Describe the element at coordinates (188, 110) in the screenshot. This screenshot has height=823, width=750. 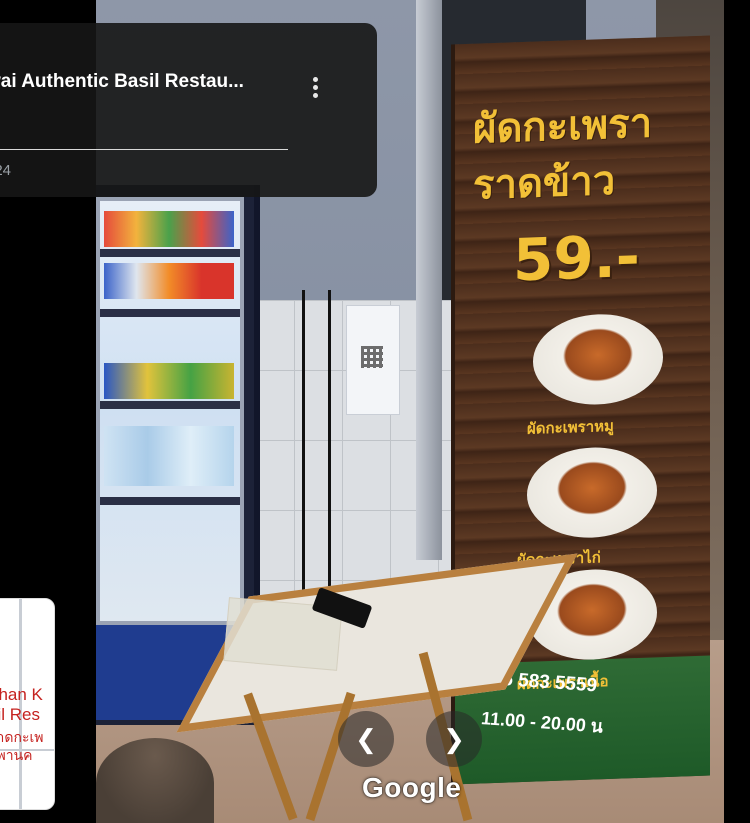
I see `place-info-card: wai Authentic Basil Restau... 024` at that location.